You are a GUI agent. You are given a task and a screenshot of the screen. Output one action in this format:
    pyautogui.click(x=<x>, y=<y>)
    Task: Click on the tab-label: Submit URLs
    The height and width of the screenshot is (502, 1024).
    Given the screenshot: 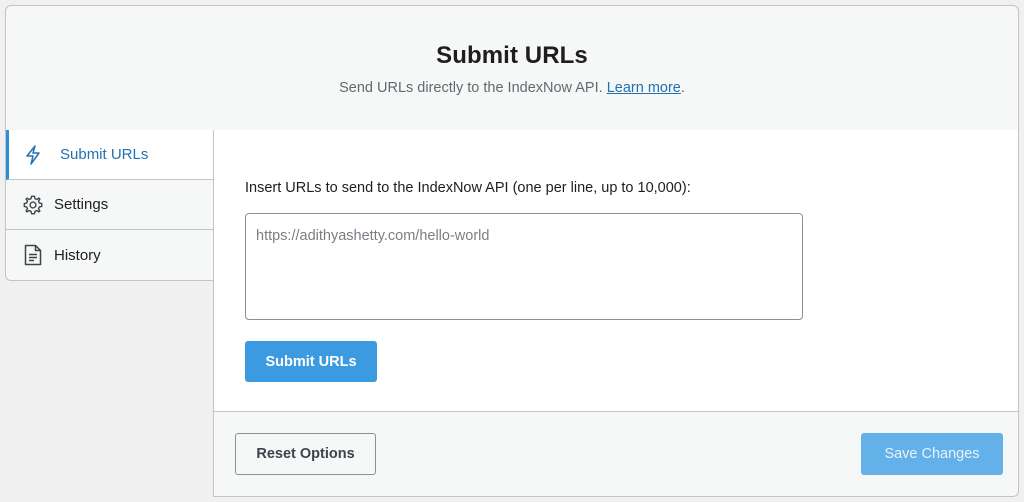 What is the action you would take?
    pyautogui.click(x=104, y=154)
    